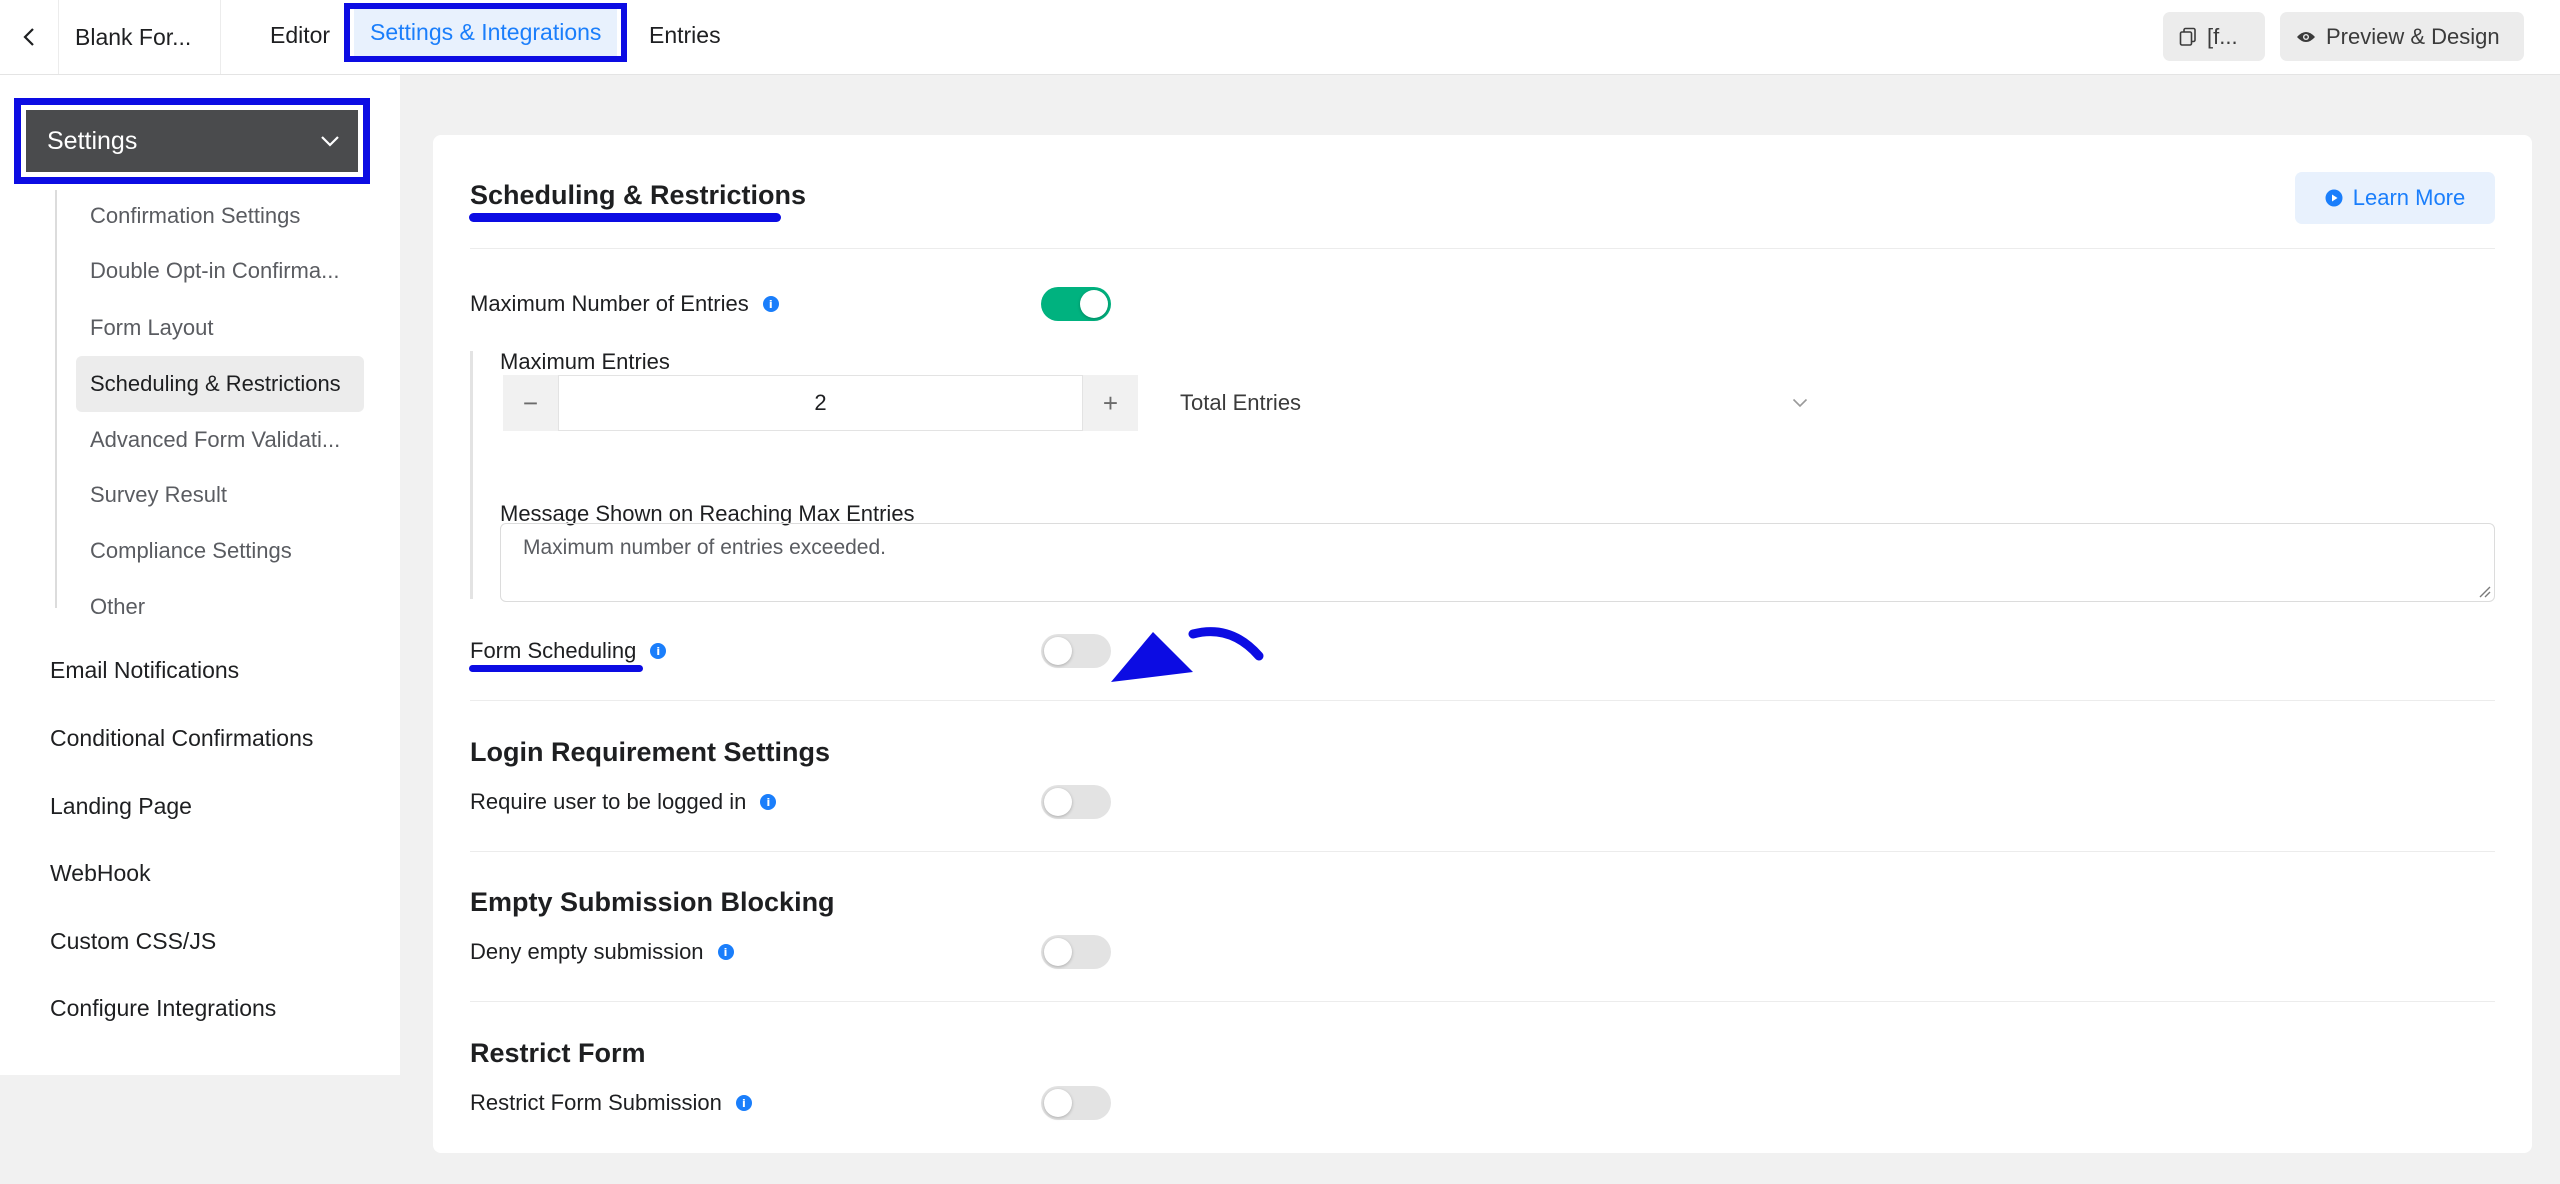 Image resolution: width=2560 pixels, height=1184 pixels. I want to click on eye-icon, so click(2306, 36).